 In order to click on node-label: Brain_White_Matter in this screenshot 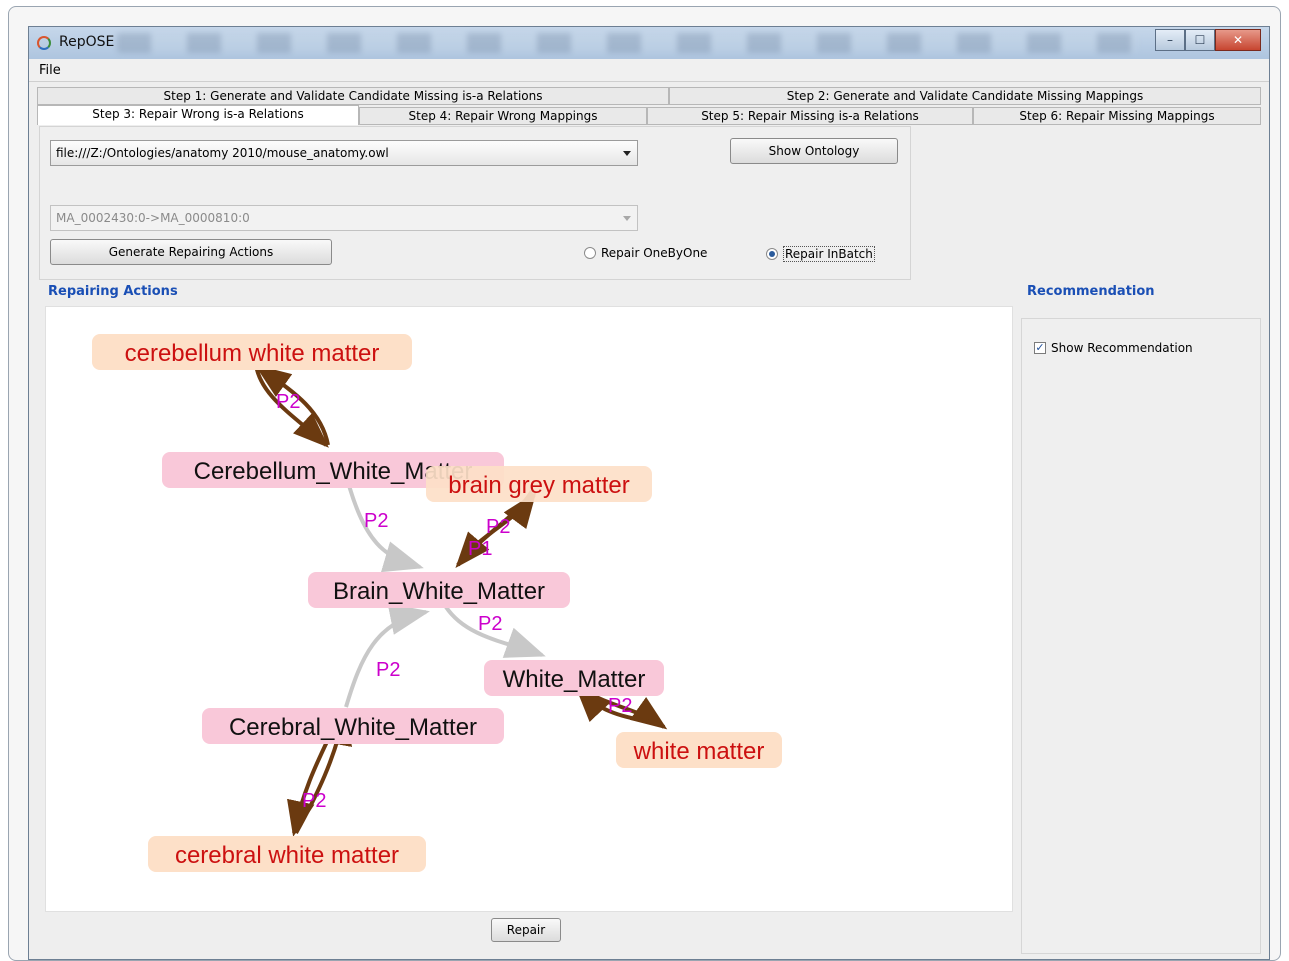, I will do `click(439, 591)`.